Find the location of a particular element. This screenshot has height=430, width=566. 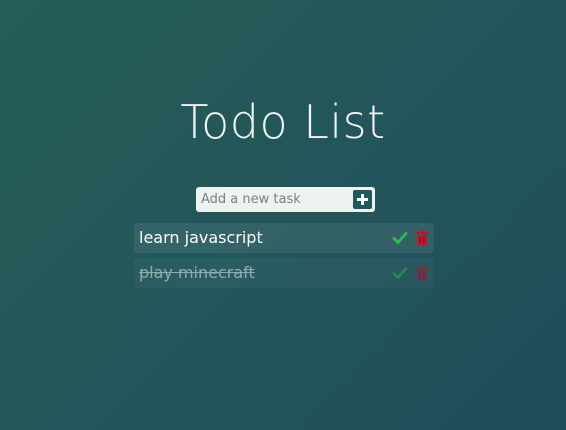

new-task-input is located at coordinates (273, 199).